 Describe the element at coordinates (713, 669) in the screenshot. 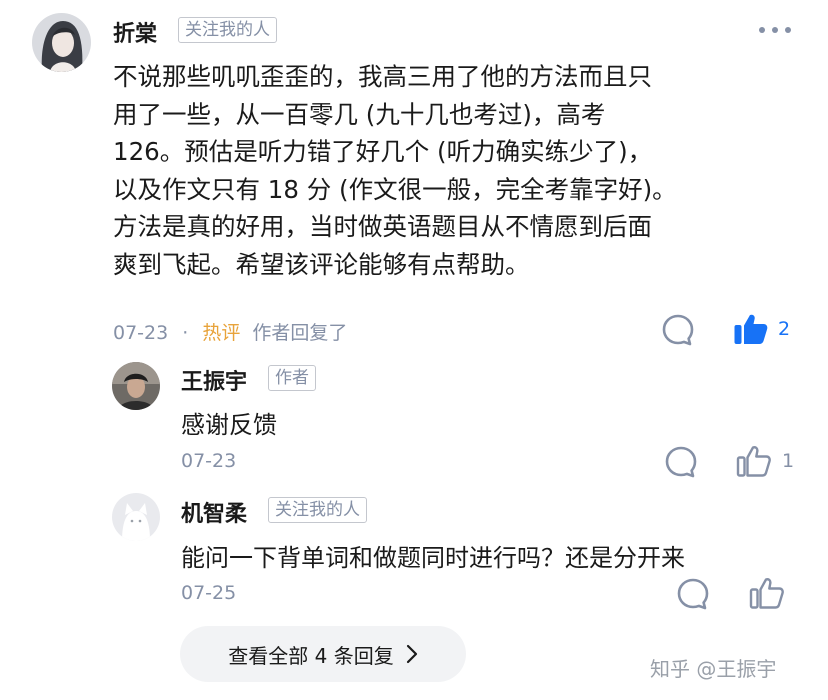

I see `watermark: 知乎 @王振宇` at that location.